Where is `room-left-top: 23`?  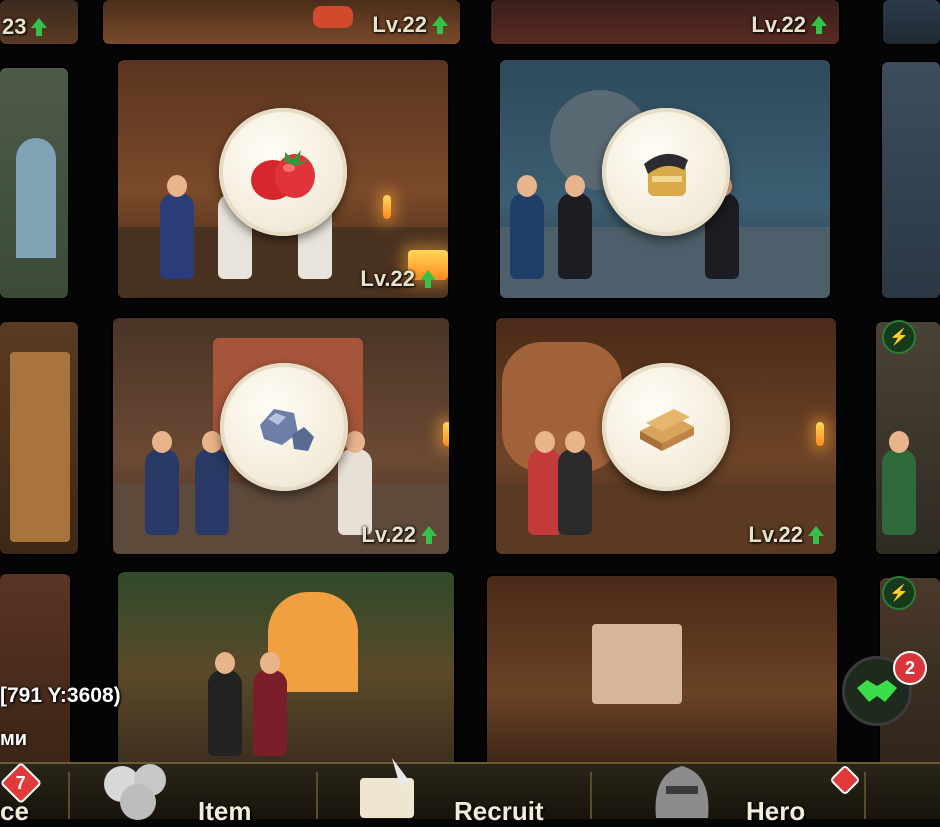
room-left-top: 23 is located at coordinates (39, 22).